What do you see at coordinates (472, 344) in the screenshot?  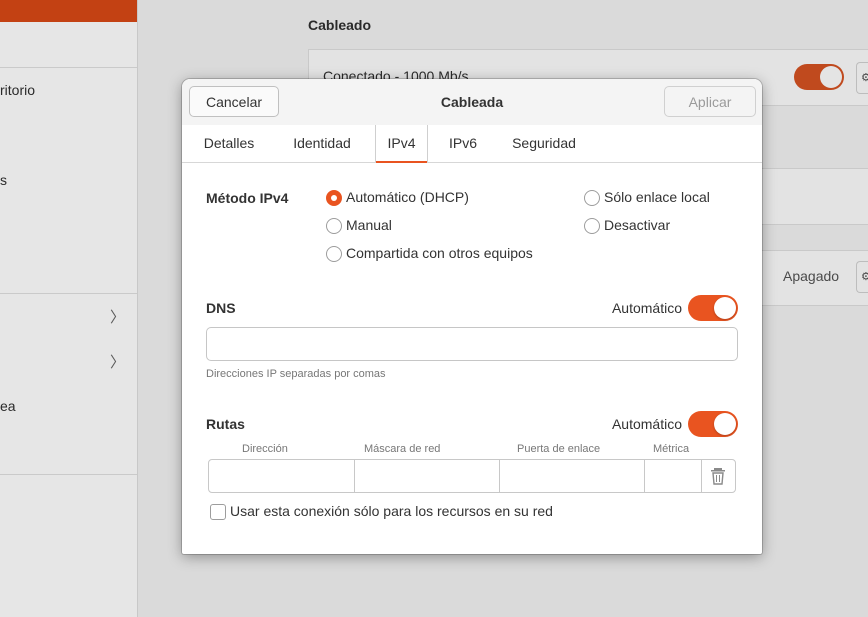 I see `dns-input` at bounding box center [472, 344].